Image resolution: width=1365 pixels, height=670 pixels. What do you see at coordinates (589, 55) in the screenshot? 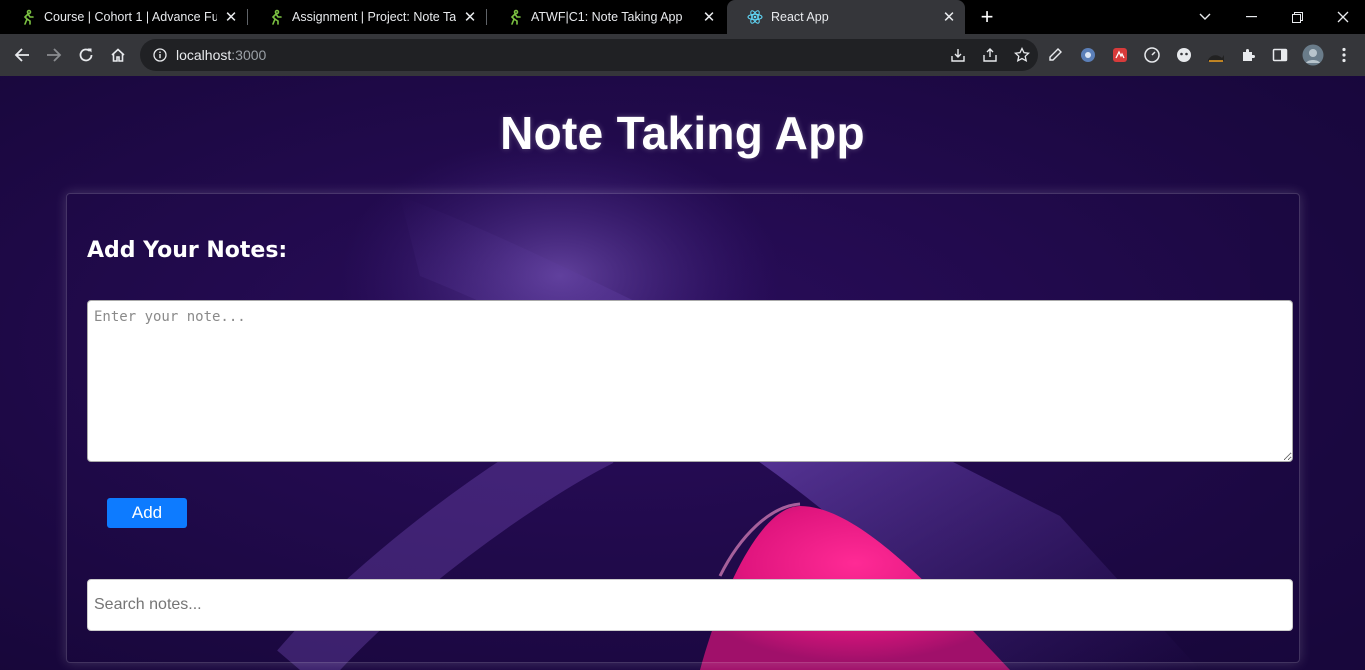
I see `address-bar: localhost:3000` at bounding box center [589, 55].